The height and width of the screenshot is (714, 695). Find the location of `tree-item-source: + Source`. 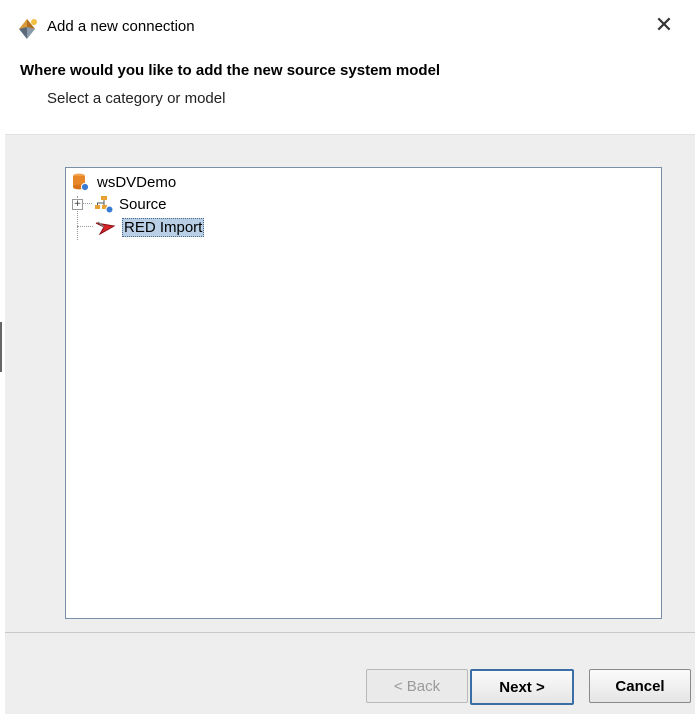

tree-item-source: + Source is located at coordinates (120, 204).